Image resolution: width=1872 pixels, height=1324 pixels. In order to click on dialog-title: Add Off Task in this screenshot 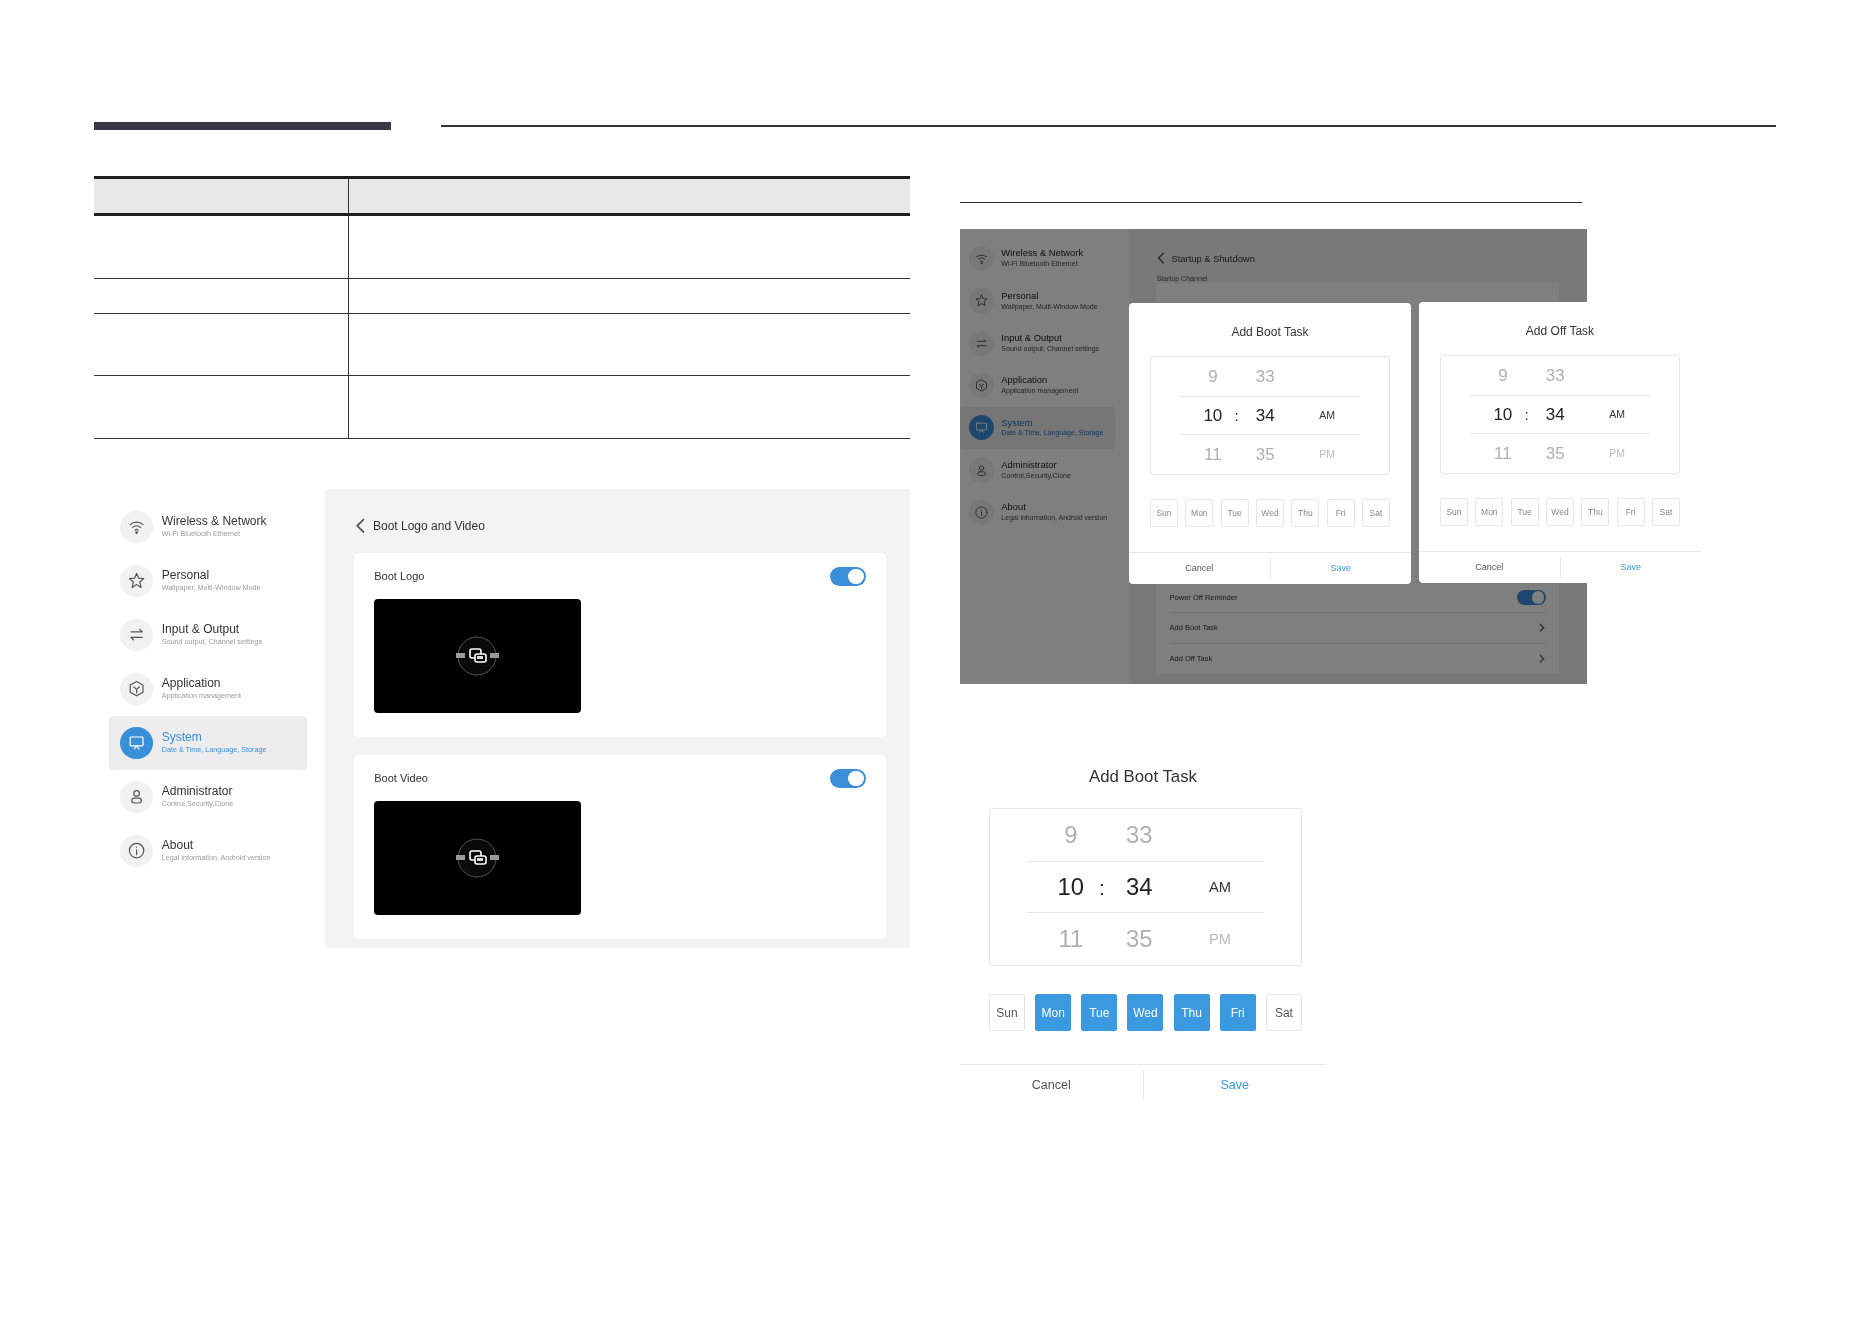, I will do `click(1560, 331)`.